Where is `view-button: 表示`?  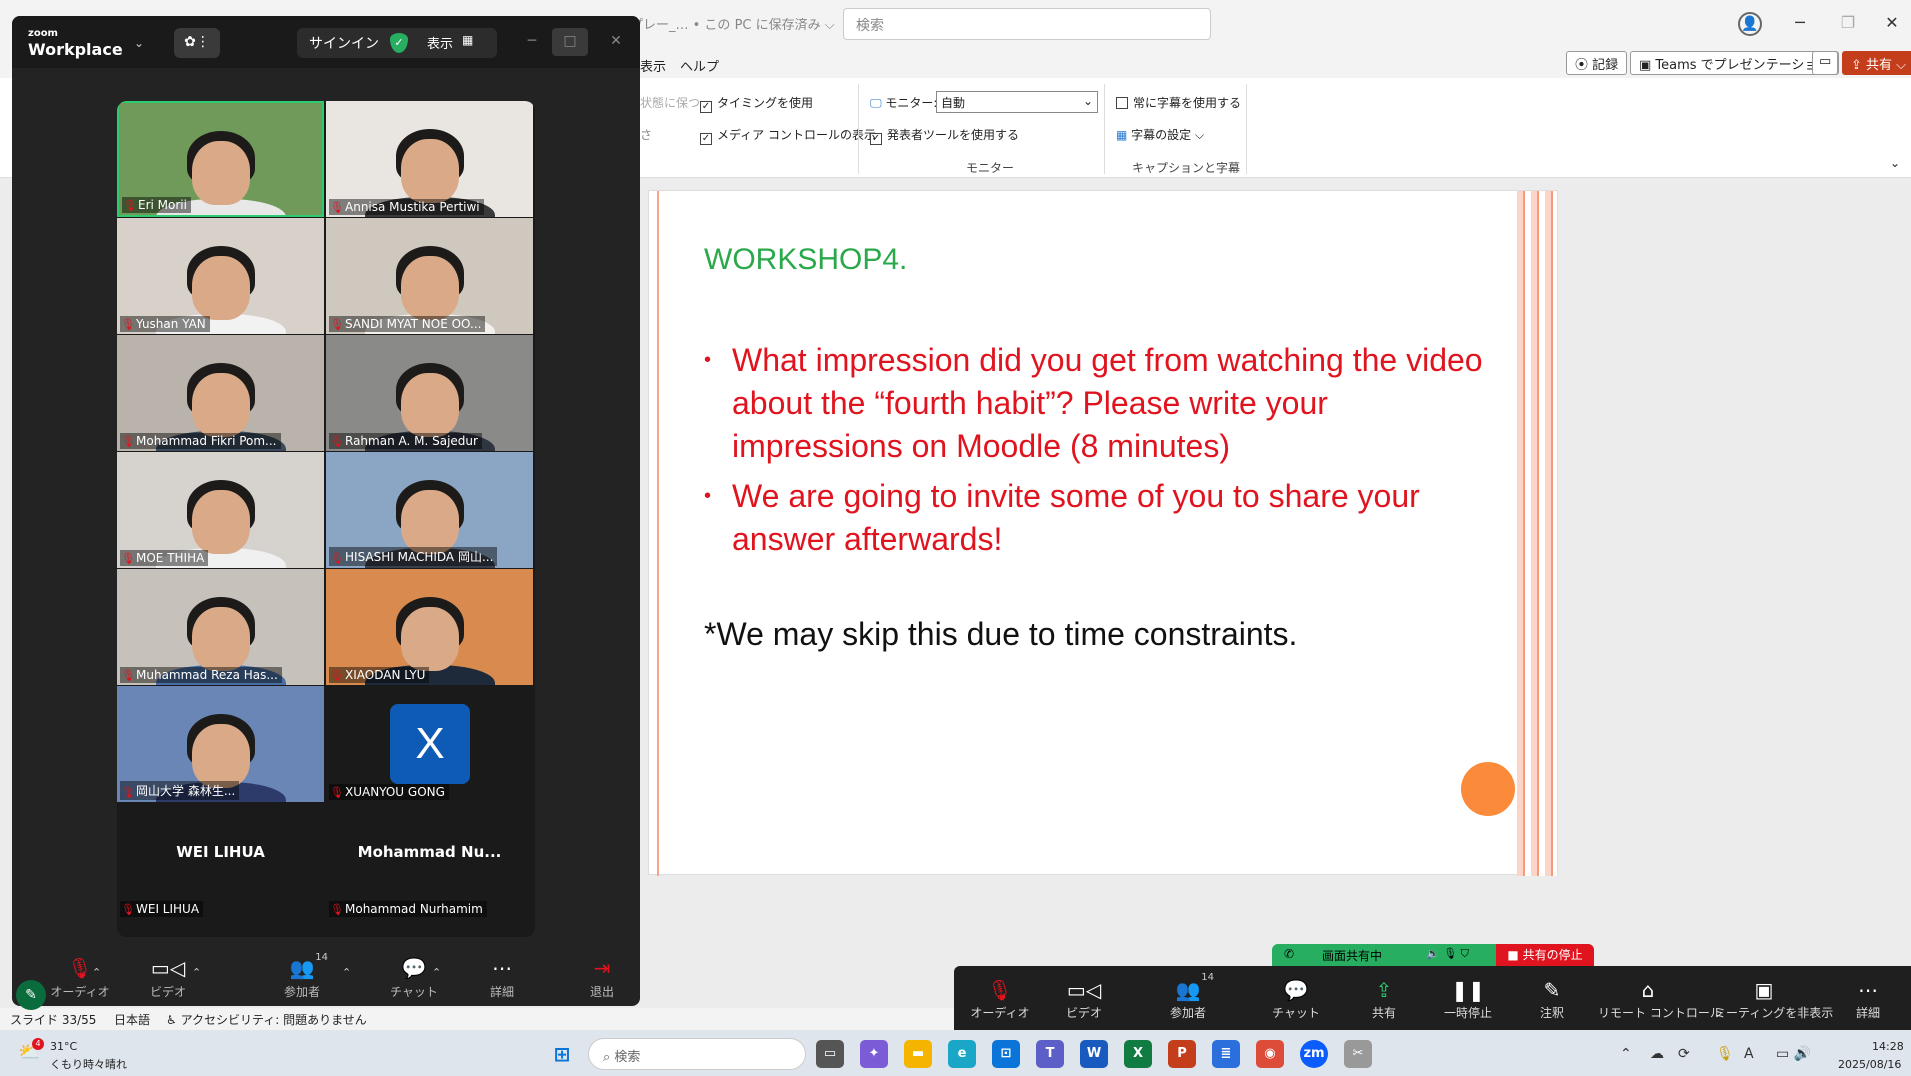
view-button: 表示 is located at coordinates (440, 42).